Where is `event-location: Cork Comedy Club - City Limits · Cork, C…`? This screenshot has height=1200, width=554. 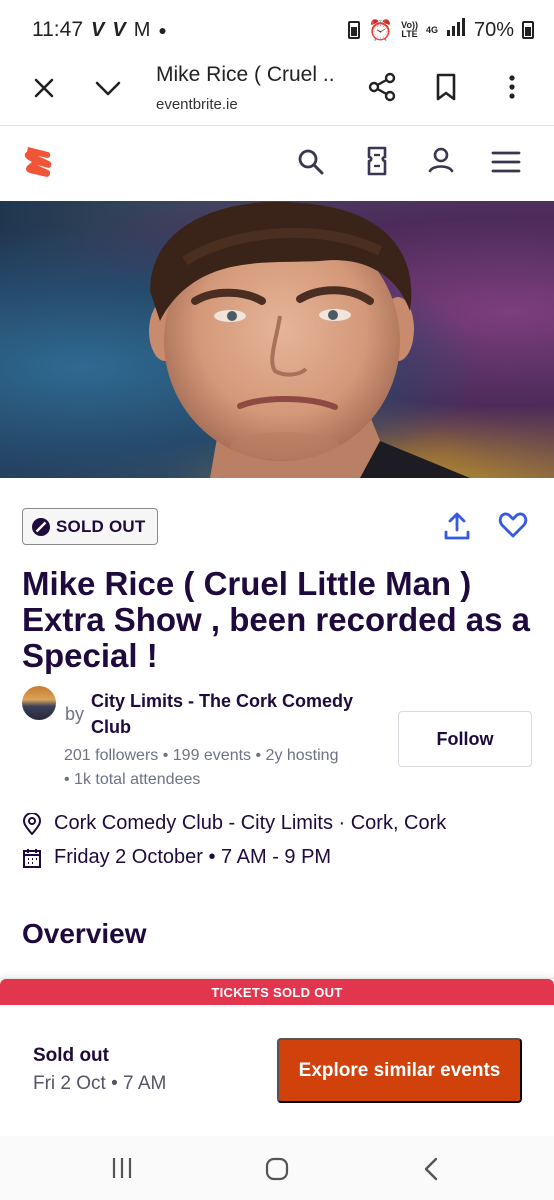 event-location: Cork Comedy Club - City Limits · Cork, C… is located at coordinates (250, 823).